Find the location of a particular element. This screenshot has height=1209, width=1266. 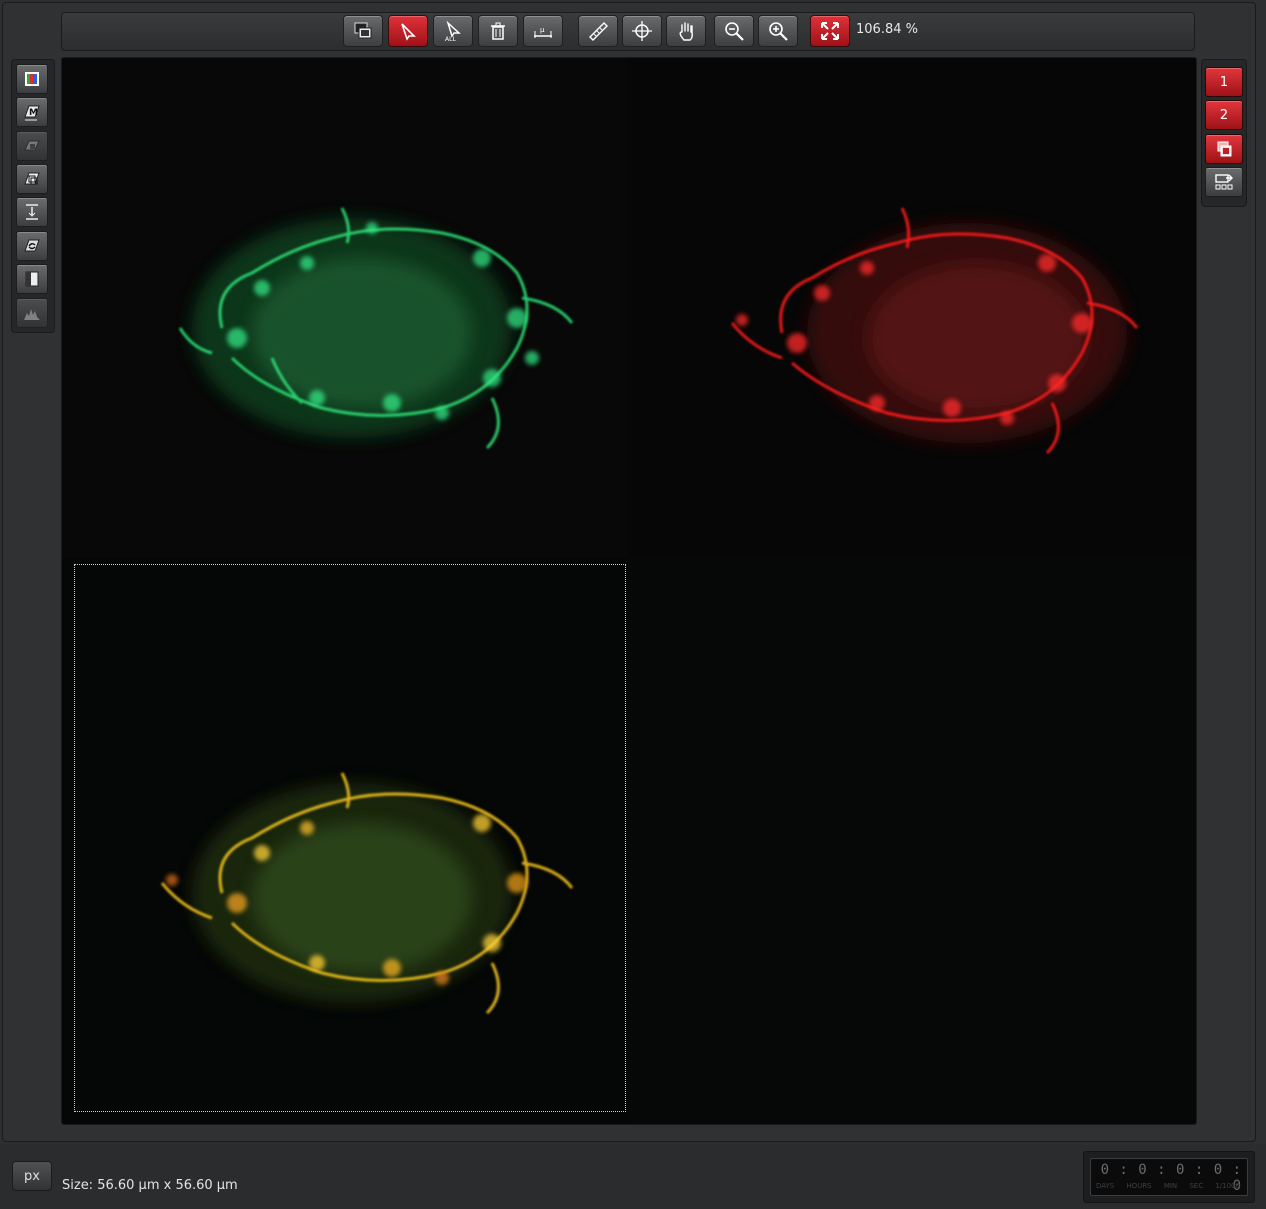

zoom-level: 106.84 % is located at coordinates (887, 29).